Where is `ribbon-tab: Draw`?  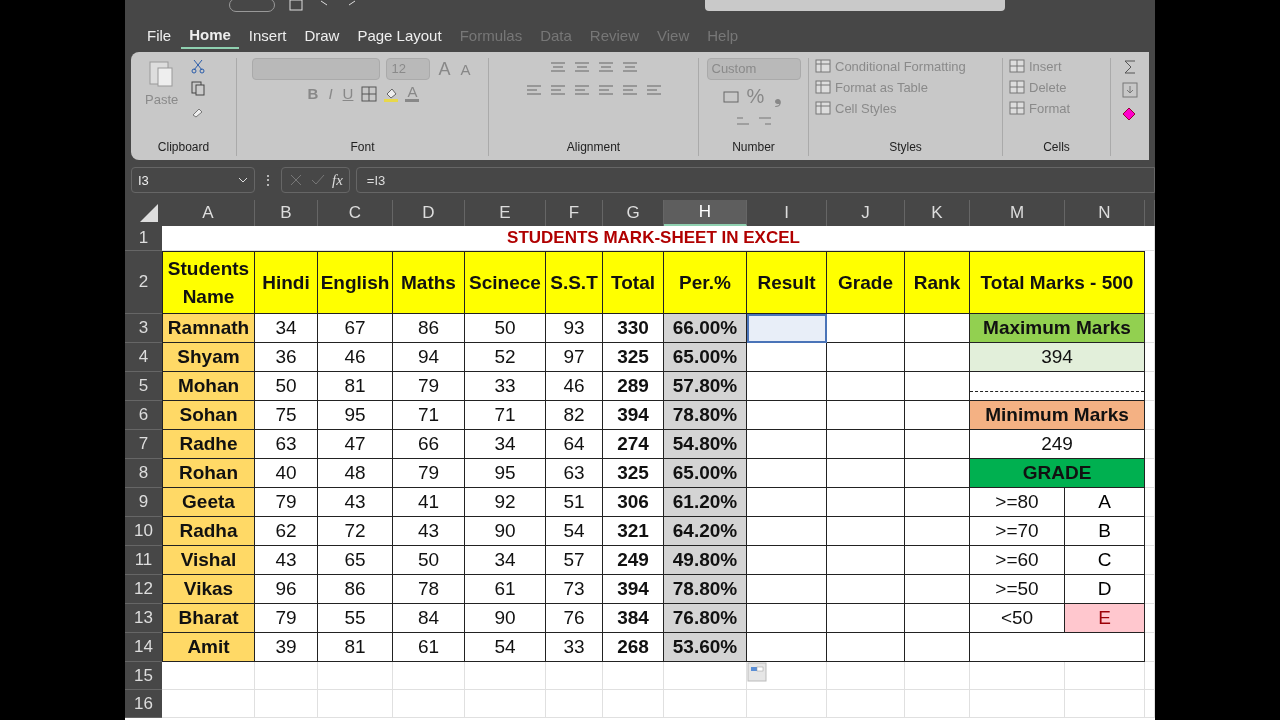 ribbon-tab: Draw is located at coordinates (322, 35).